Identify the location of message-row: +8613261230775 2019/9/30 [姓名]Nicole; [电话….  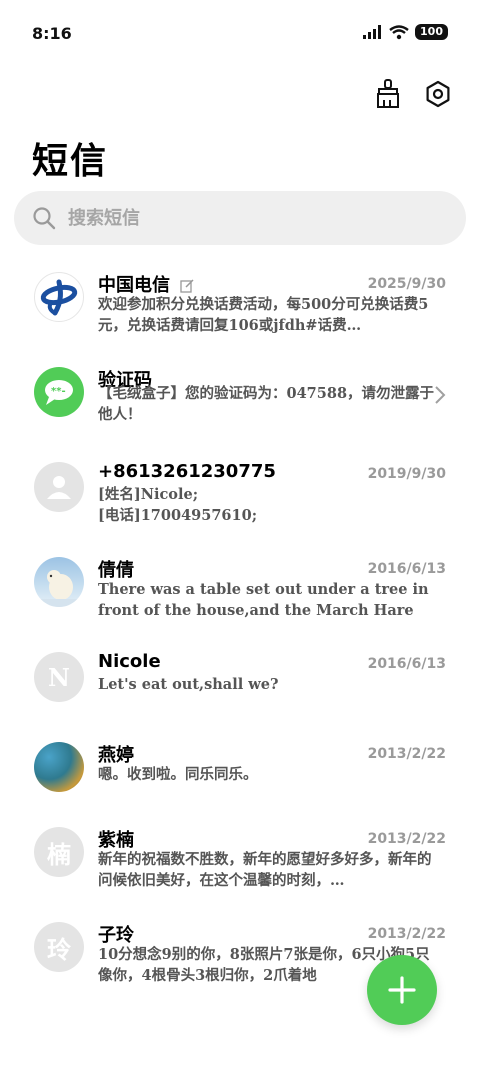
(240, 493).